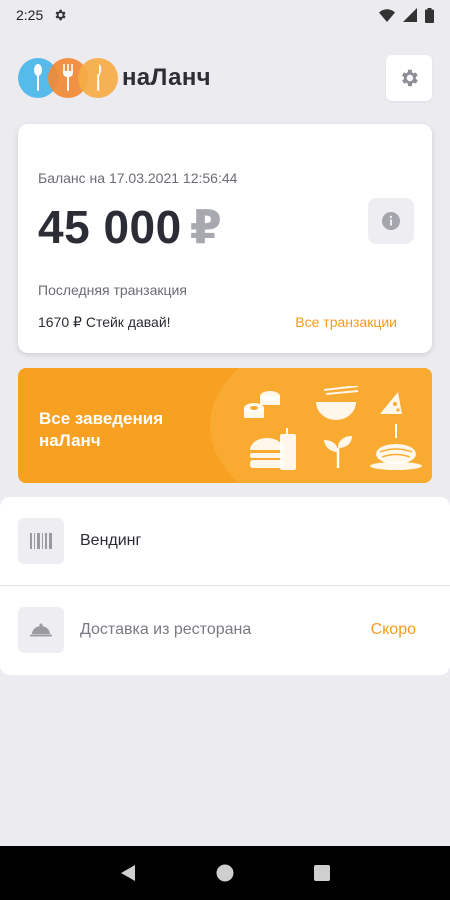 This screenshot has width=450, height=900. What do you see at coordinates (110, 227) in the screenshot?
I see `balance-value: 45 000` at bounding box center [110, 227].